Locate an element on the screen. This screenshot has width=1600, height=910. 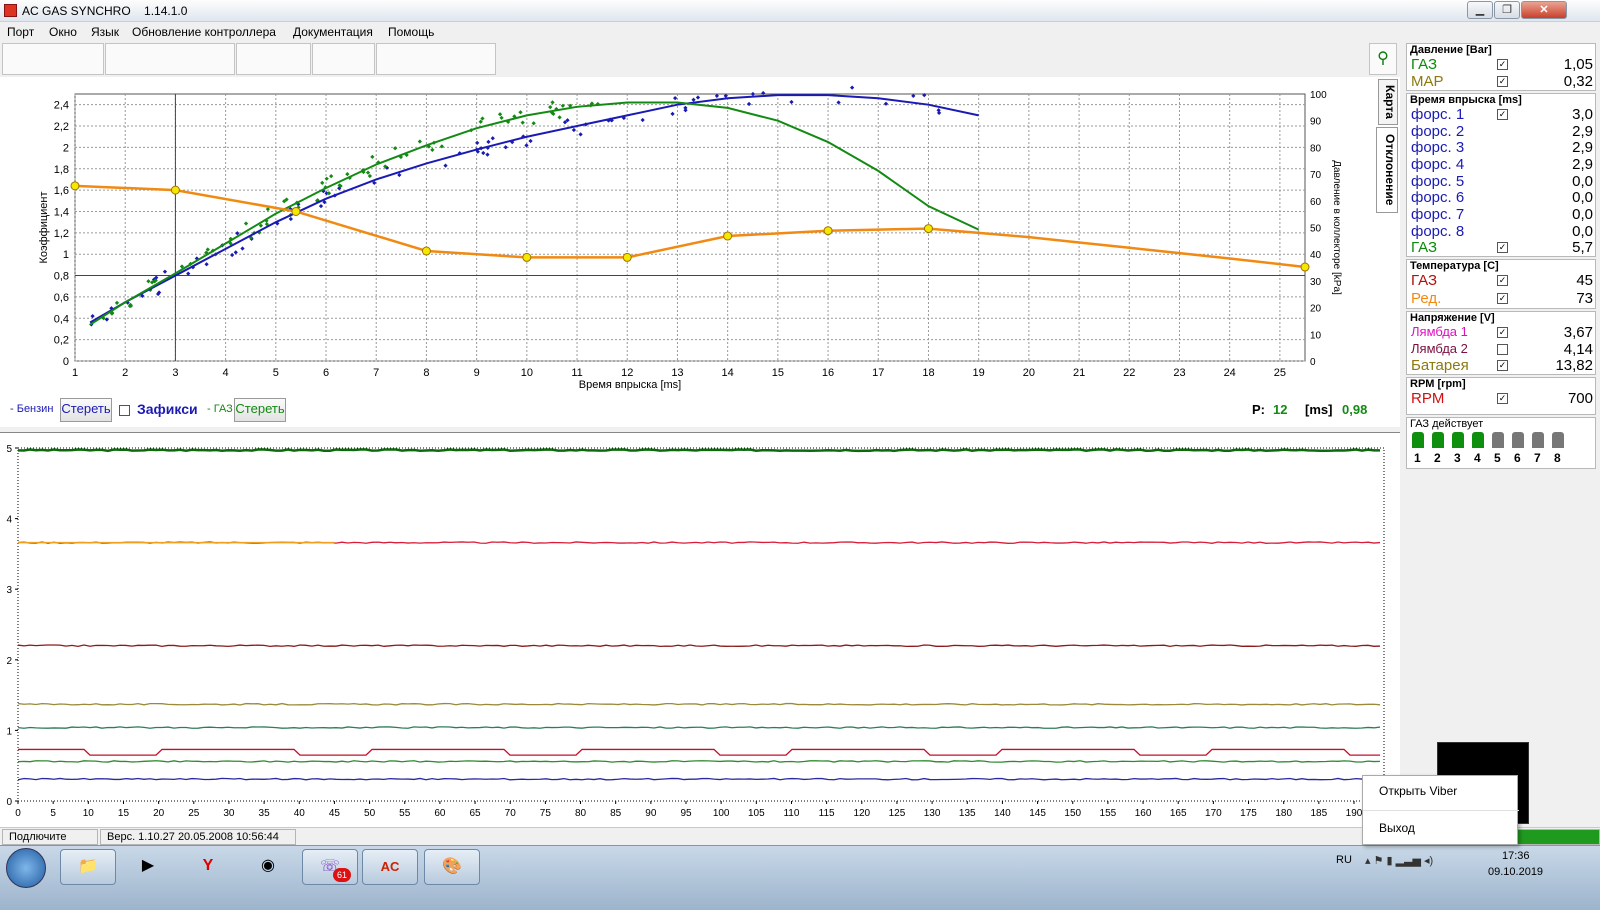
fix-label: Зафикси is located at coordinates (167, 409).